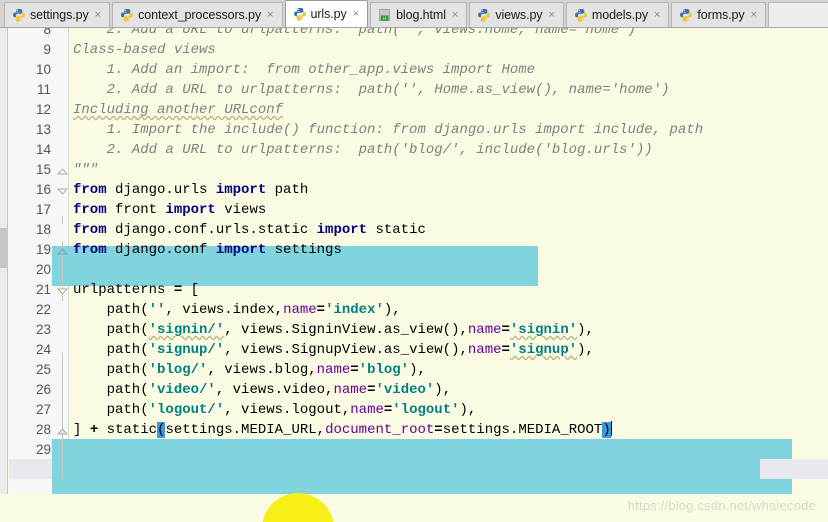 This screenshot has width=828, height=522. What do you see at coordinates (43, 429) in the screenshot?
I see `line-number: 28` at bounding box center [43, 429].